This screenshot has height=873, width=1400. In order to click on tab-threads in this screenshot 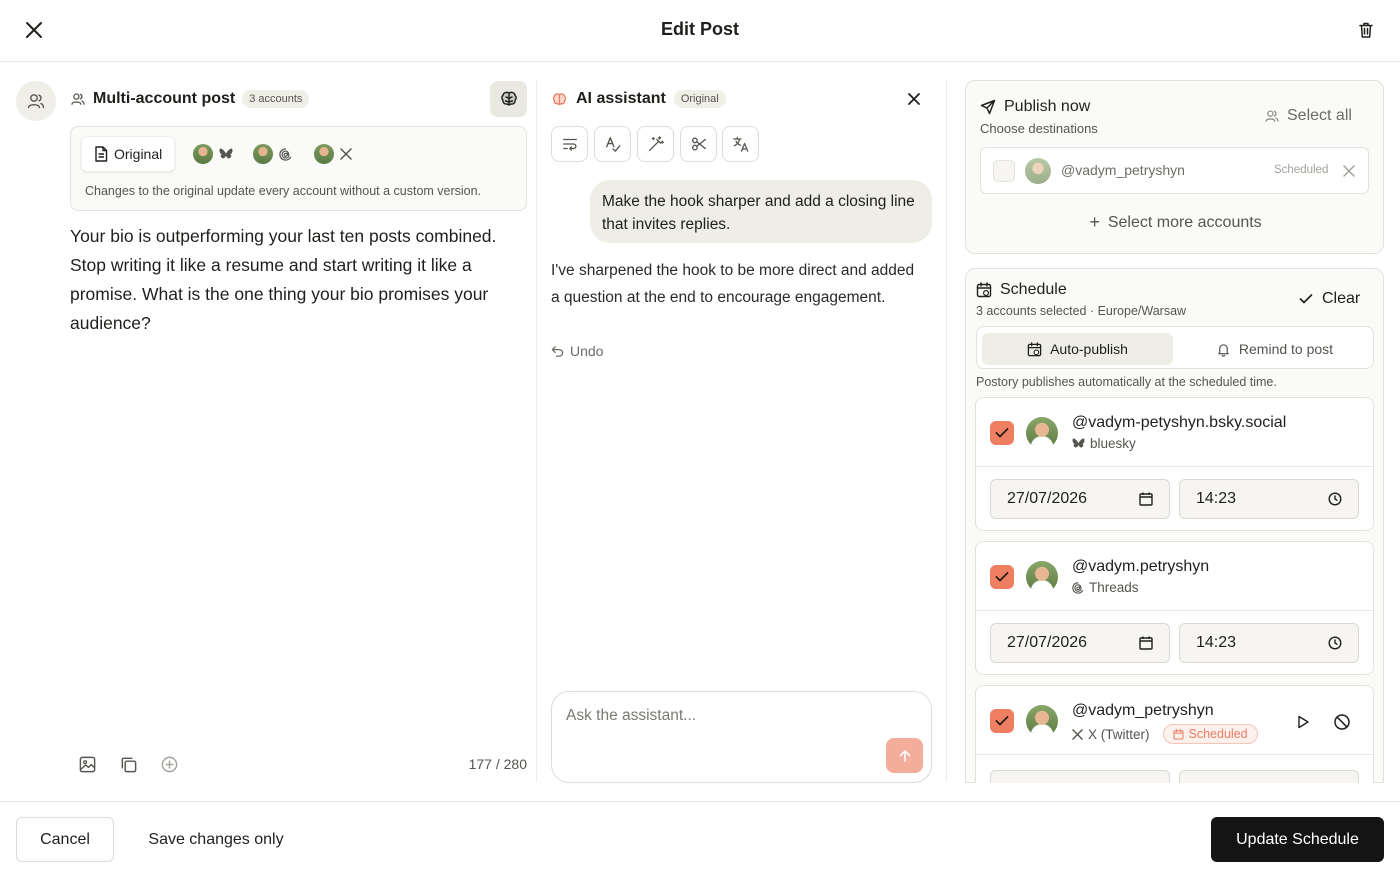, I will do `click(272, 154)`.